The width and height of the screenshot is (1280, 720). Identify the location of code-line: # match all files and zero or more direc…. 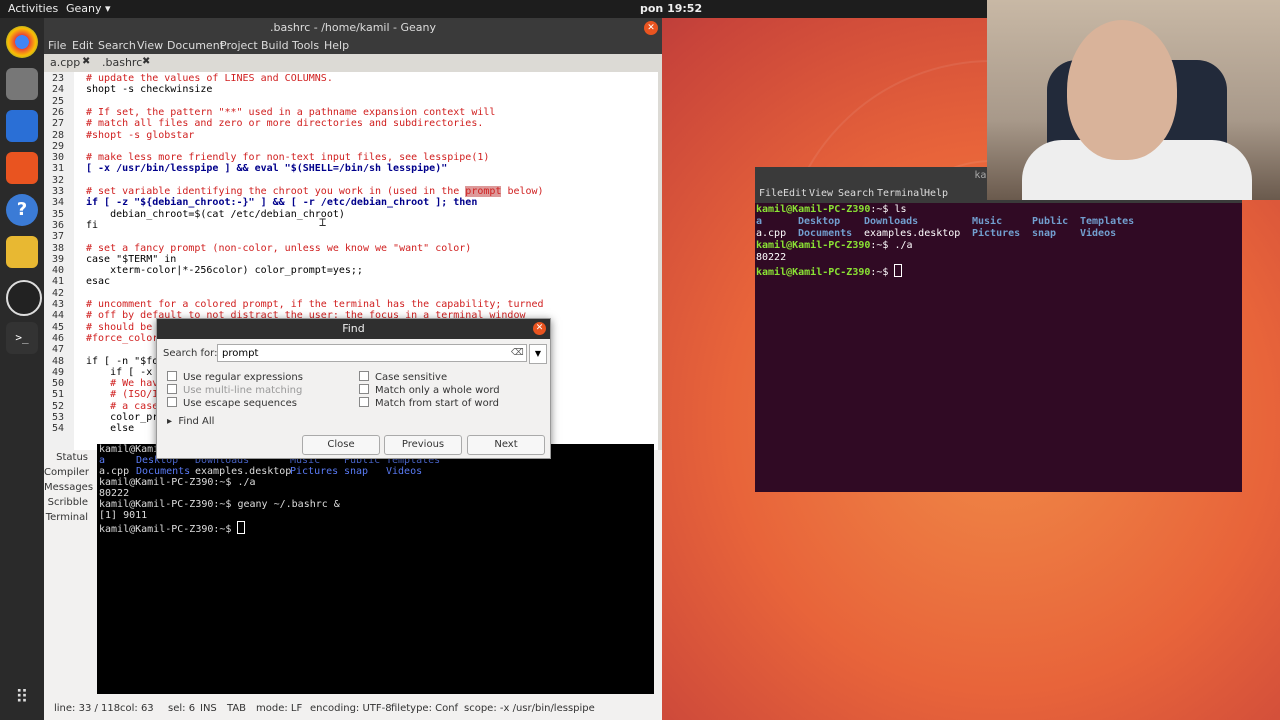
(285, 124).